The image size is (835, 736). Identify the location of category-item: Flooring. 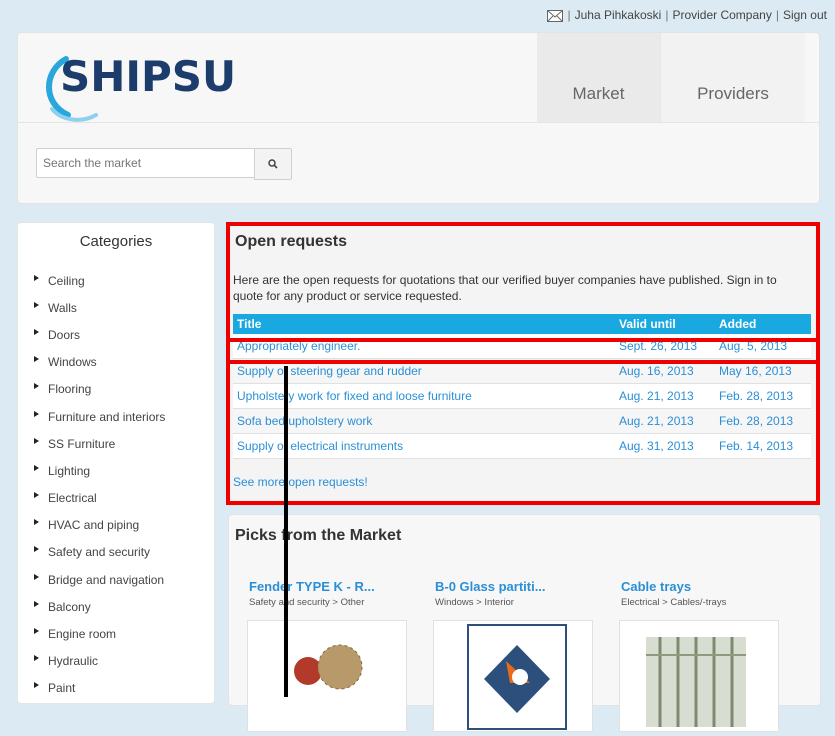
(99, 389).